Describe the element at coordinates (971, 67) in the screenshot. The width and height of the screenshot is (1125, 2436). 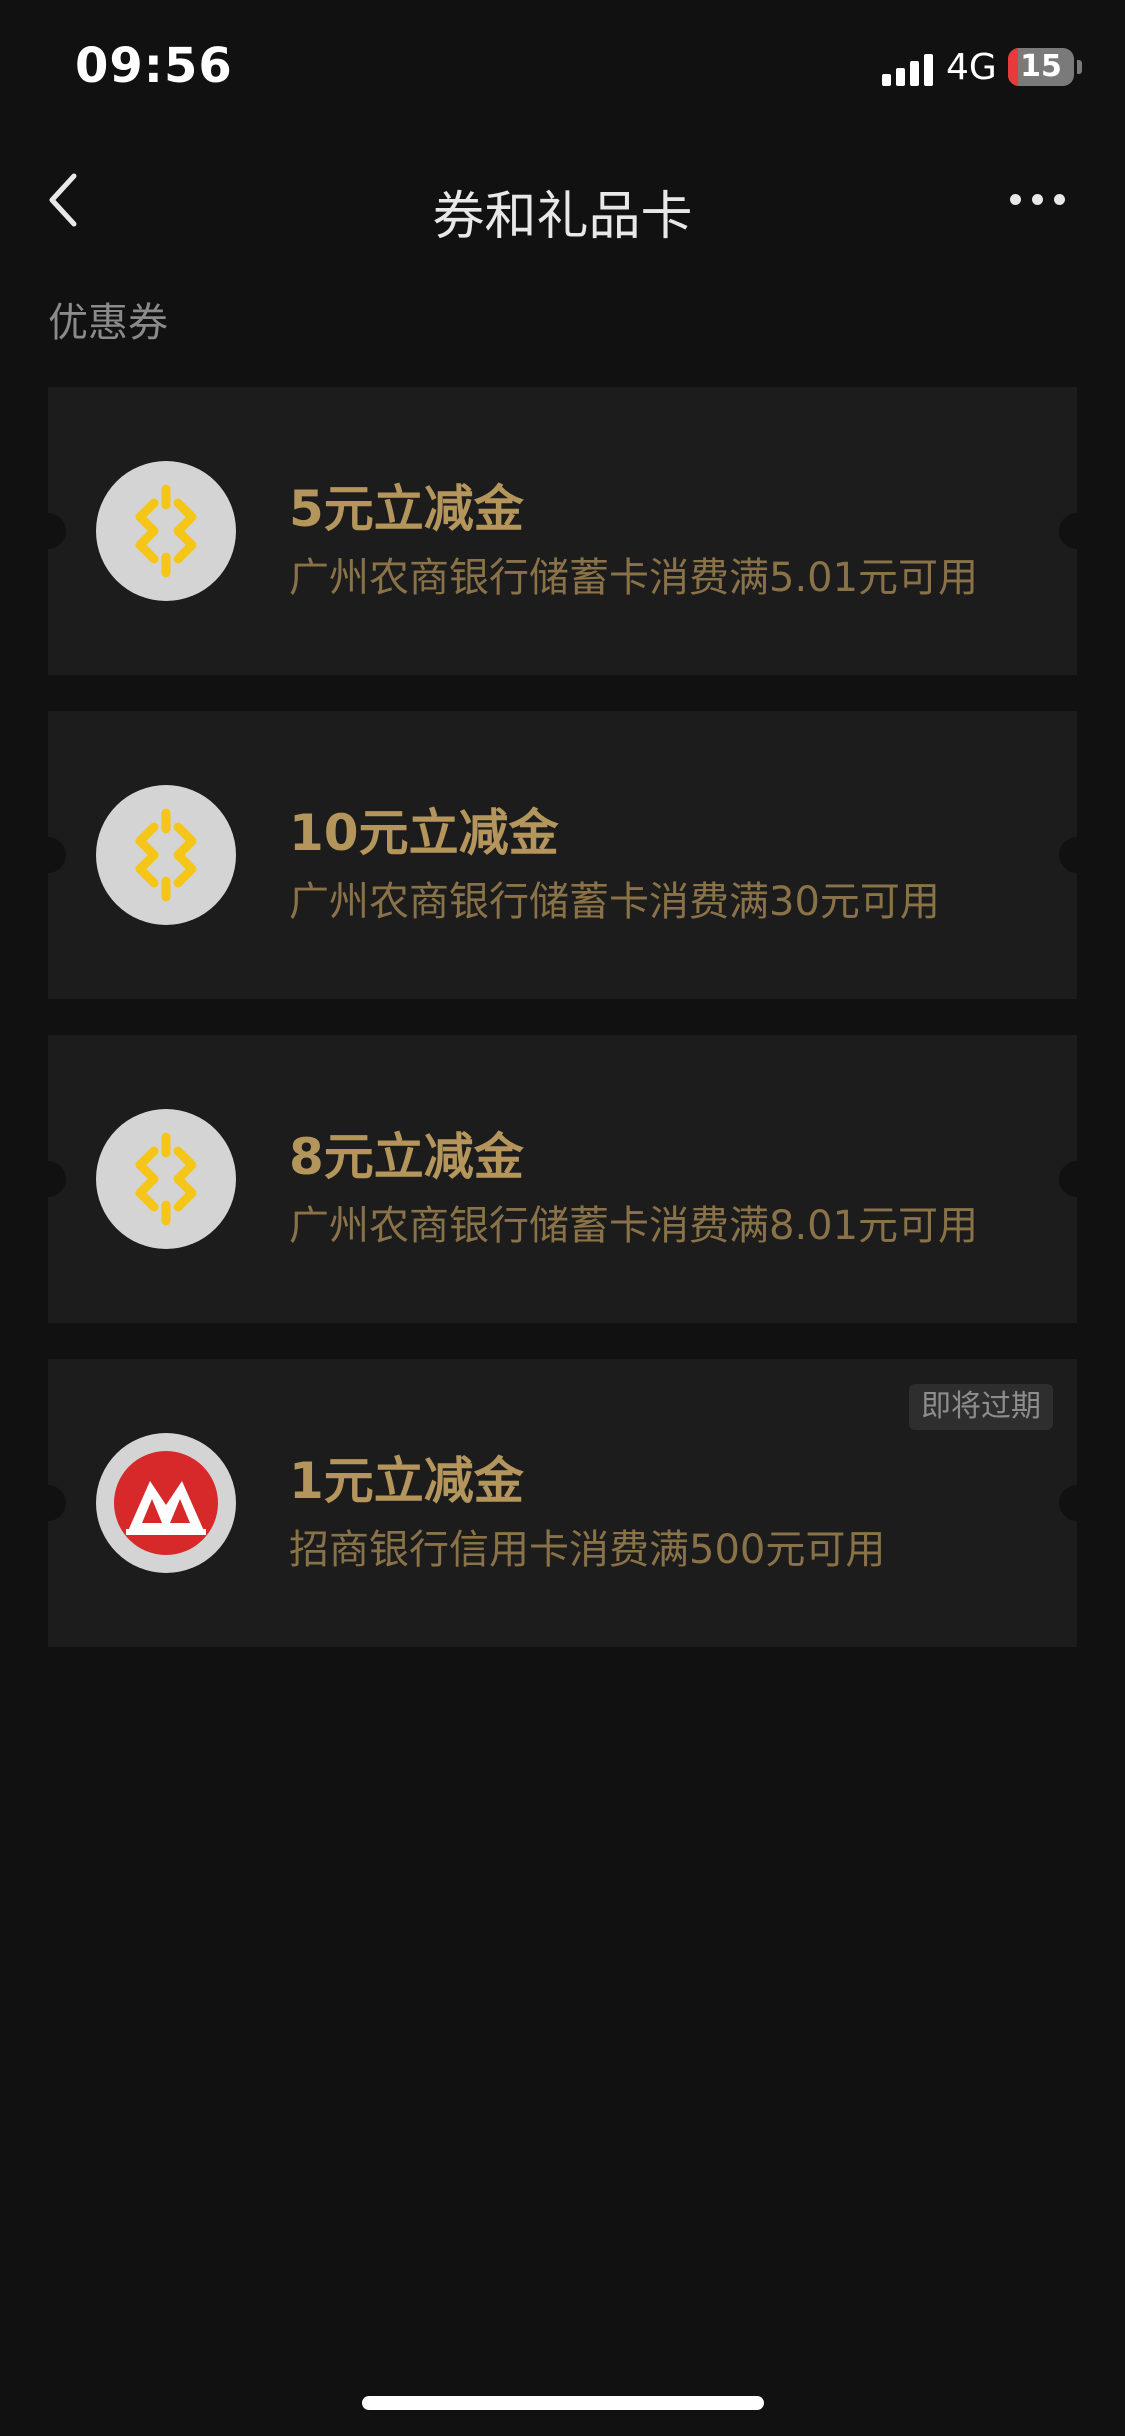
I see `network-type: 4G` at that location.